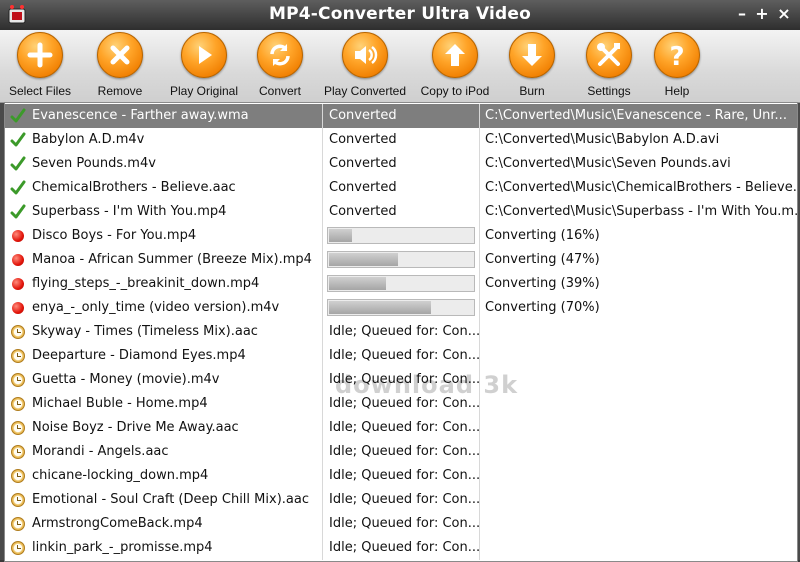 The image size is (800, 562). I want to click on filename-cell: Morandi - Angels.aac, so click(164, 452).